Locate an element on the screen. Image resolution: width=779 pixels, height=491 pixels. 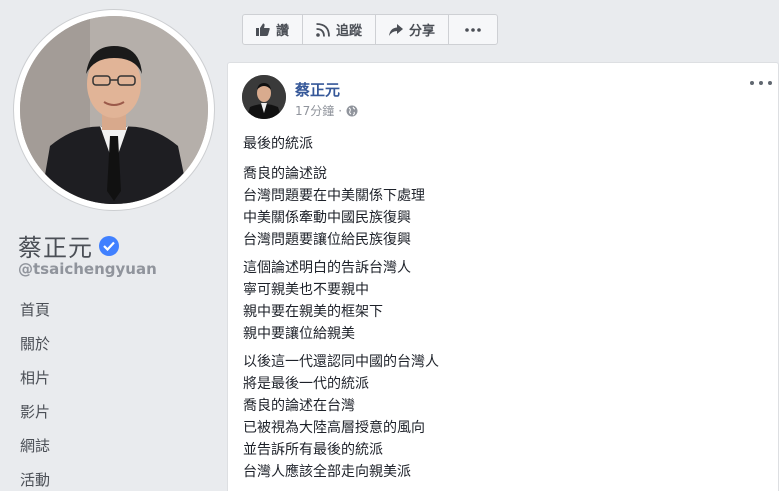
post-author-avatar is located at coordinates (264, 97).